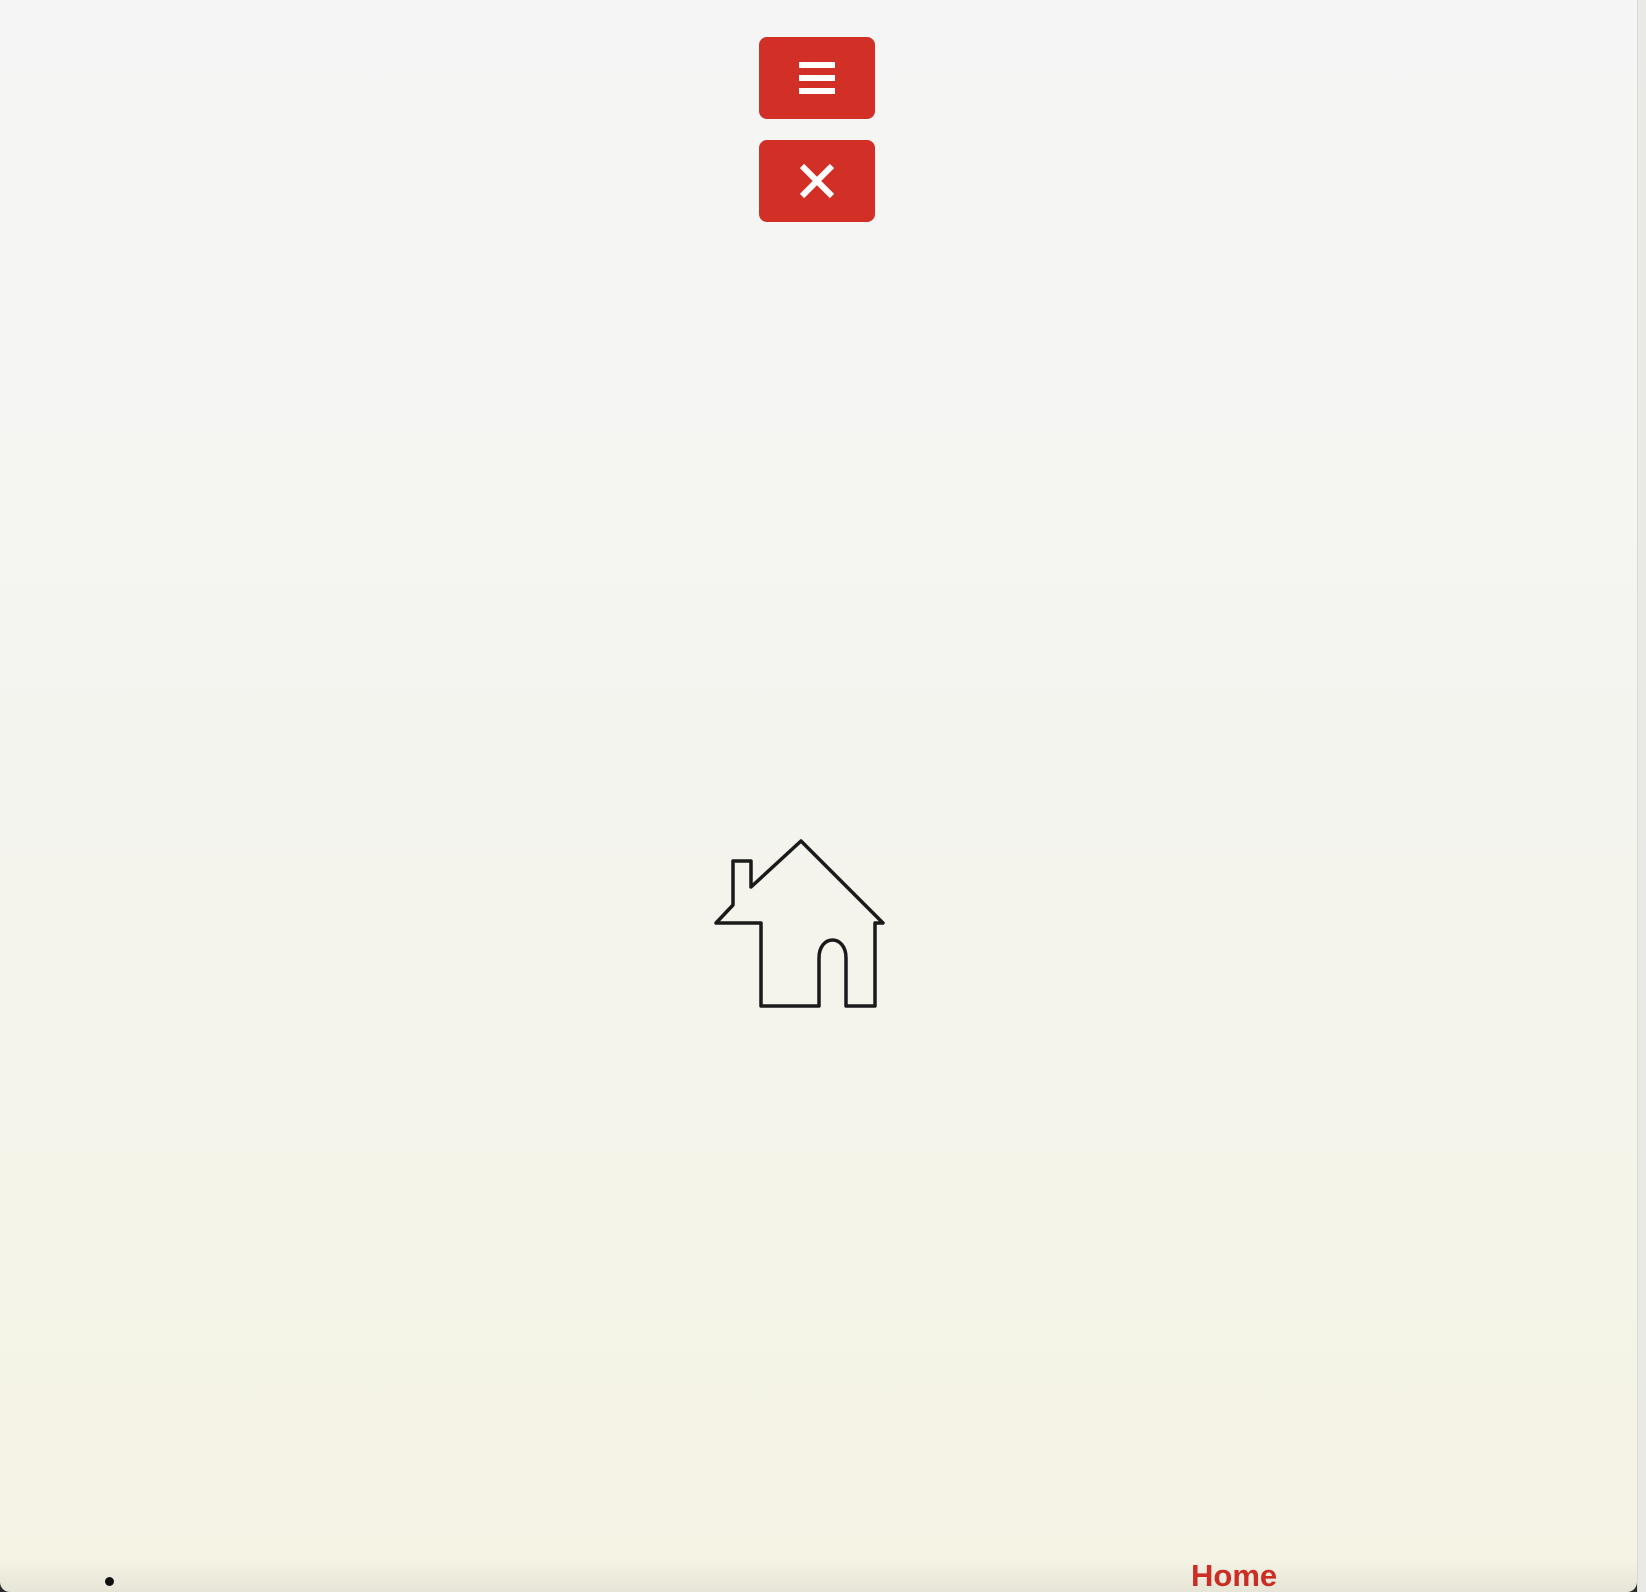 This screenshot has width=1646, height=1592. I want to click on close-menu-button, so click(817, 181).